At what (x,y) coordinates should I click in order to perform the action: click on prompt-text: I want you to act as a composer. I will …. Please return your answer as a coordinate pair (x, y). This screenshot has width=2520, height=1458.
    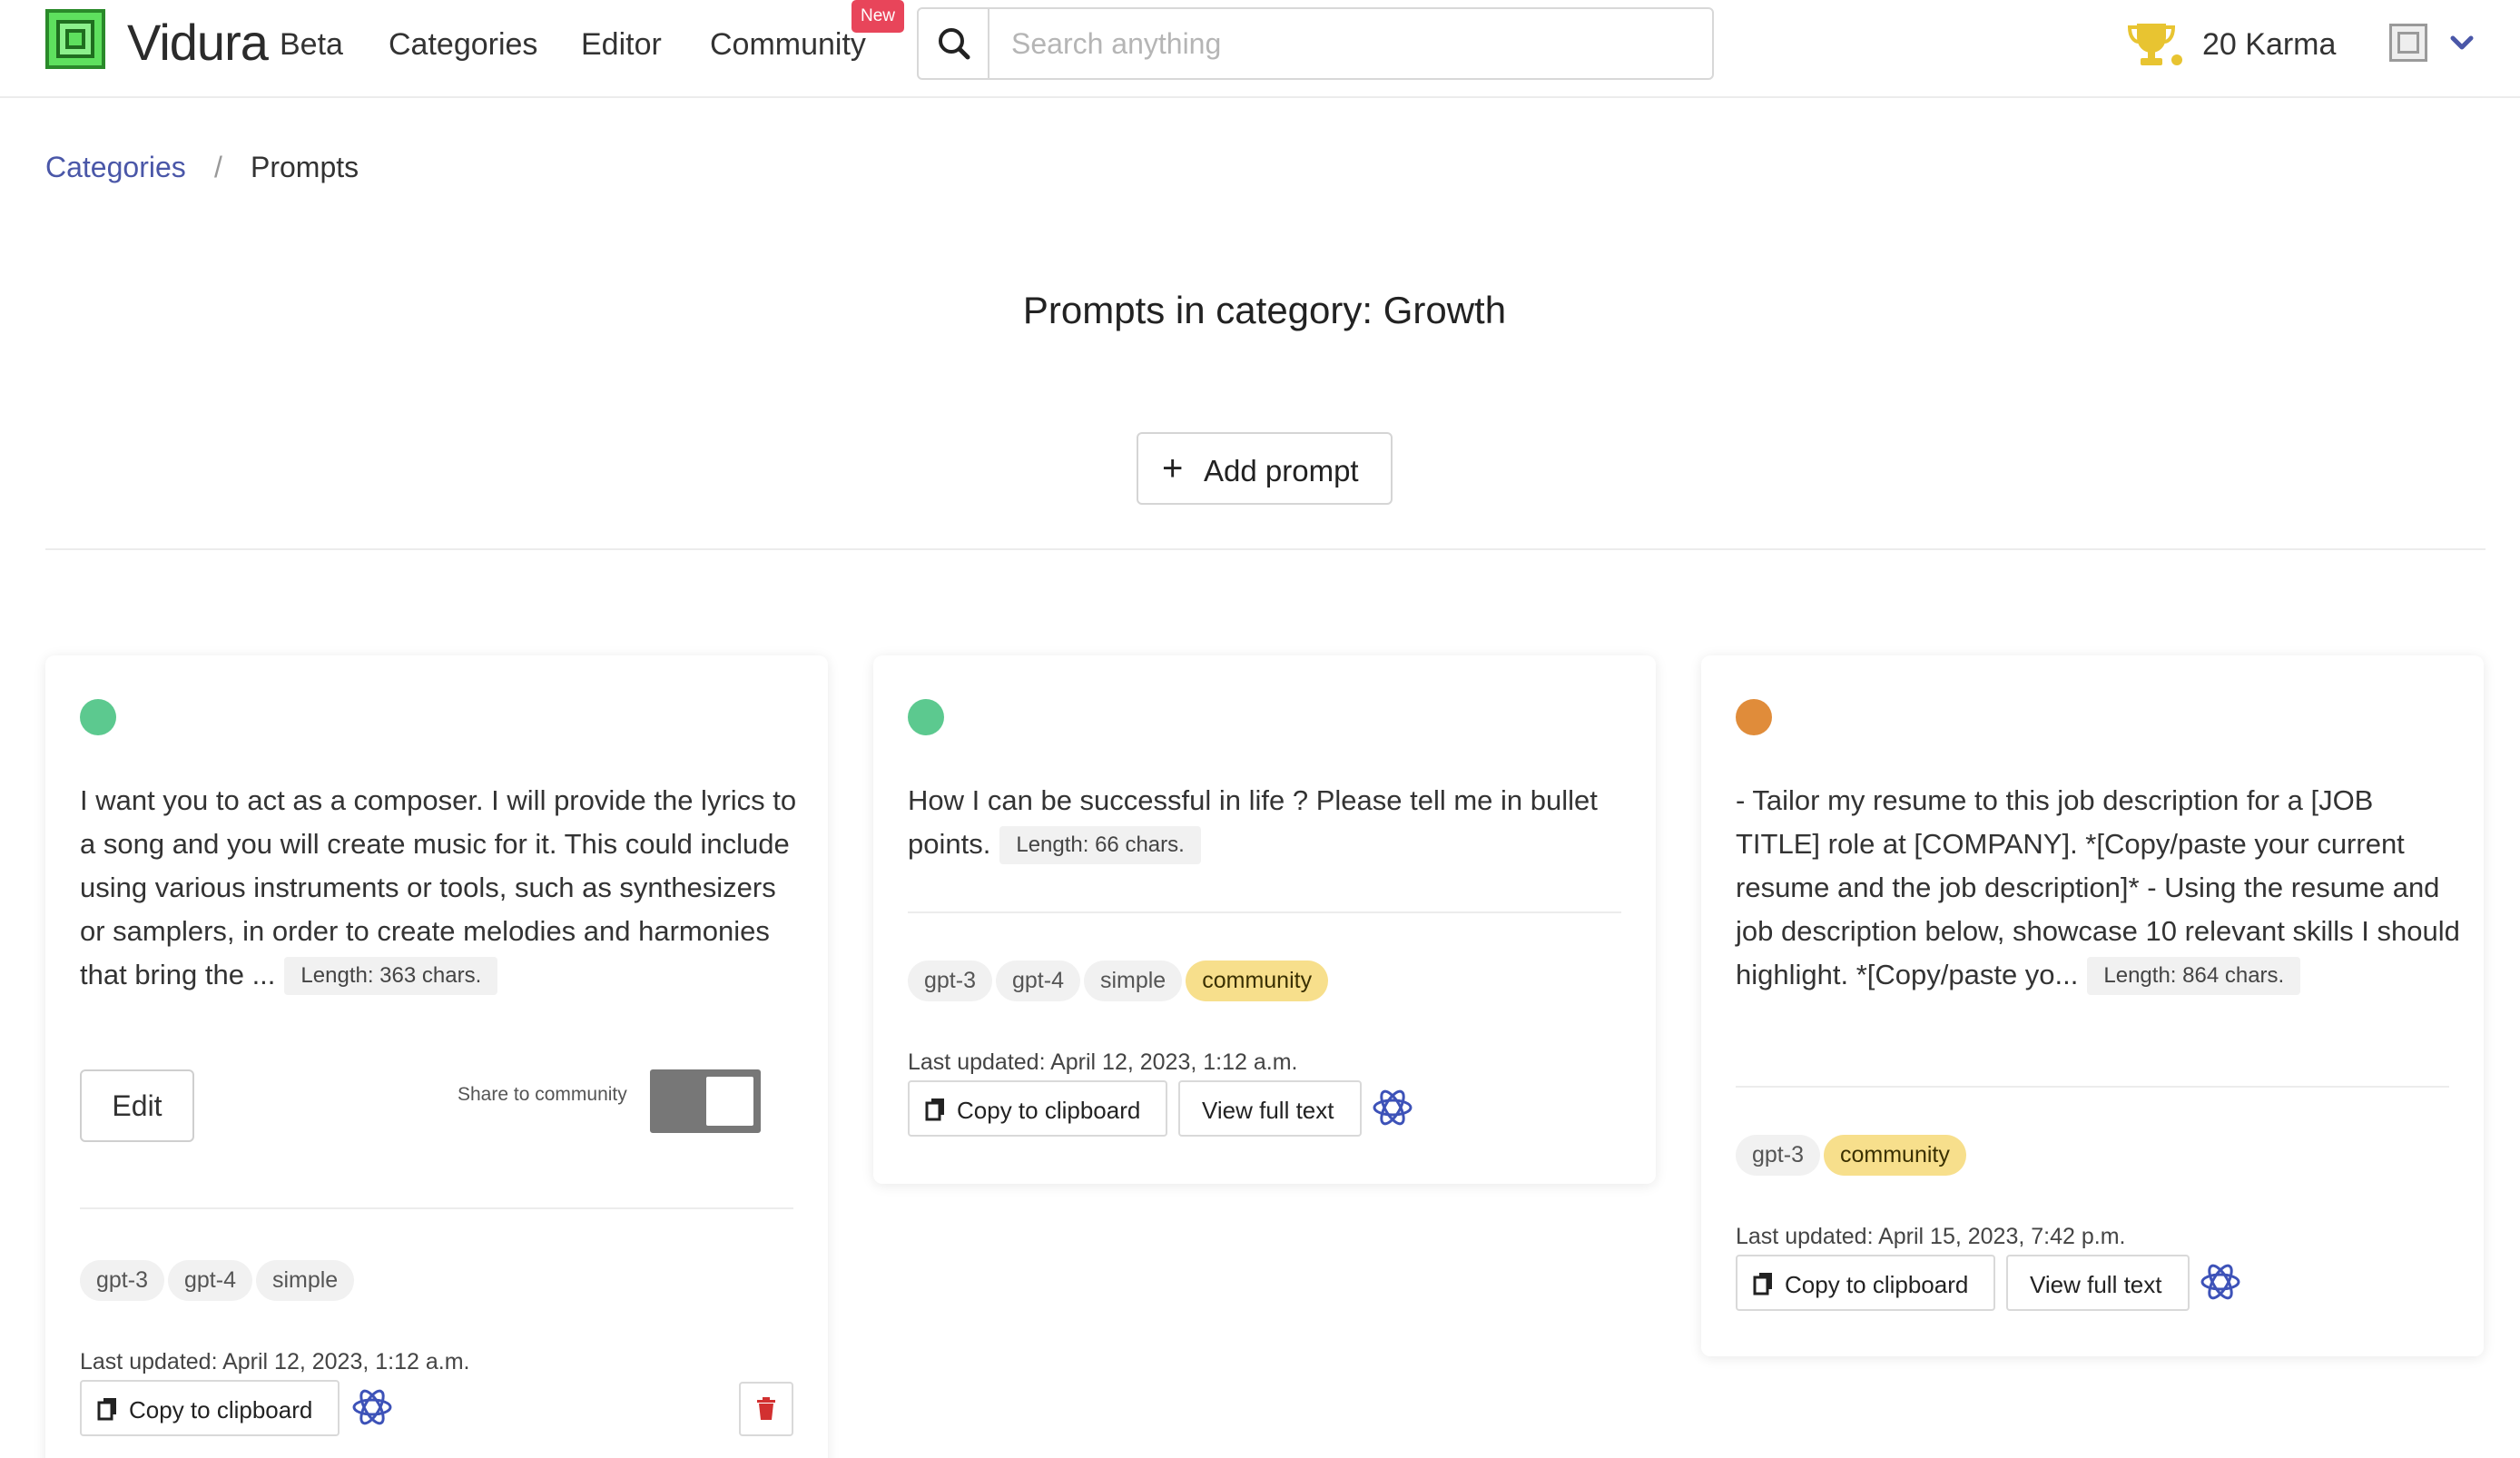
    Looking at the image, I should click on (443, 888).